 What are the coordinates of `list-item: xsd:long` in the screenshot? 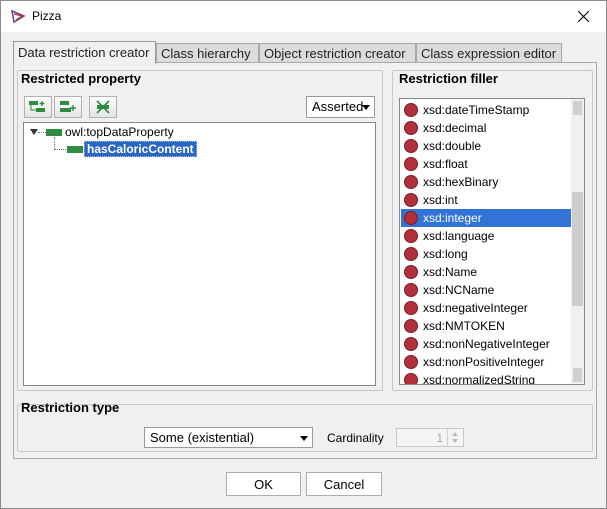 It's located at (486, 254).